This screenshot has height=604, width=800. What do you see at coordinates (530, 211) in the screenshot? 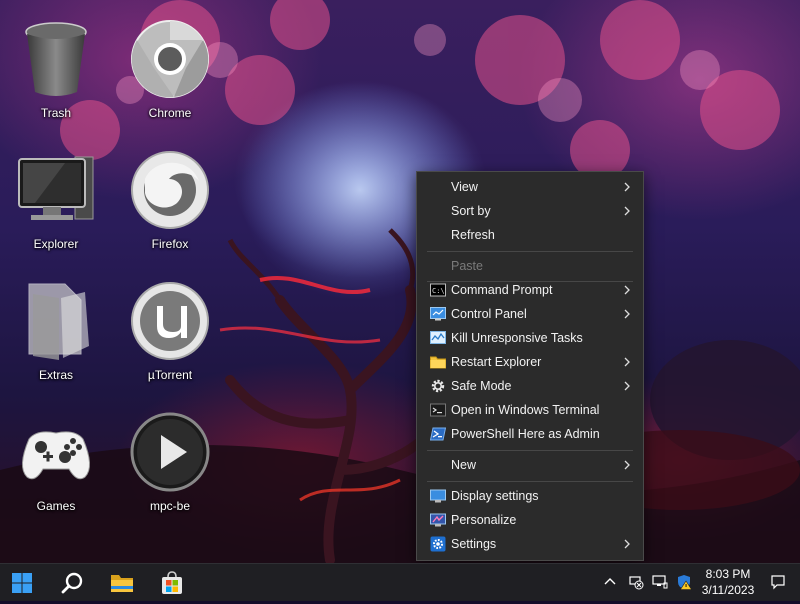
I see `menu-item-sort-by: Sort by` at bounding box center [530, 211].